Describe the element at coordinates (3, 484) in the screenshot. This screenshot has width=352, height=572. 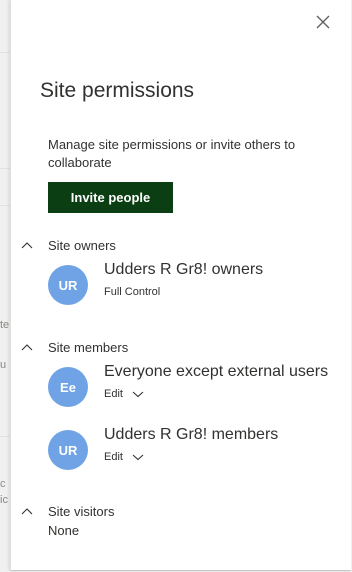
I see `background-text-fragment: c` at that location.